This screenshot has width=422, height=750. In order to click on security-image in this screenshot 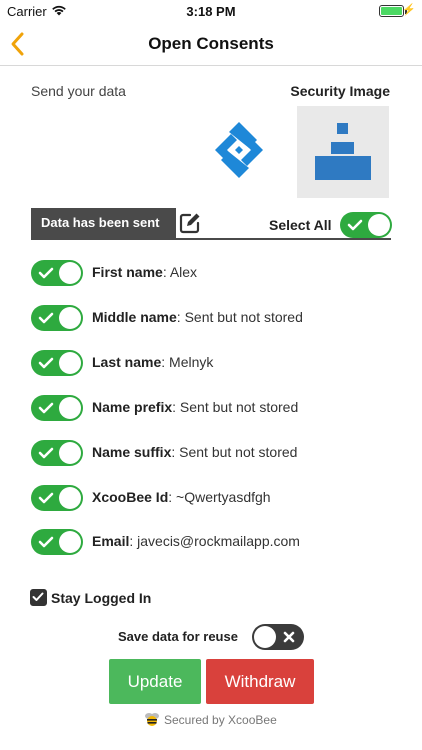, I will do `click(343, 152)`.